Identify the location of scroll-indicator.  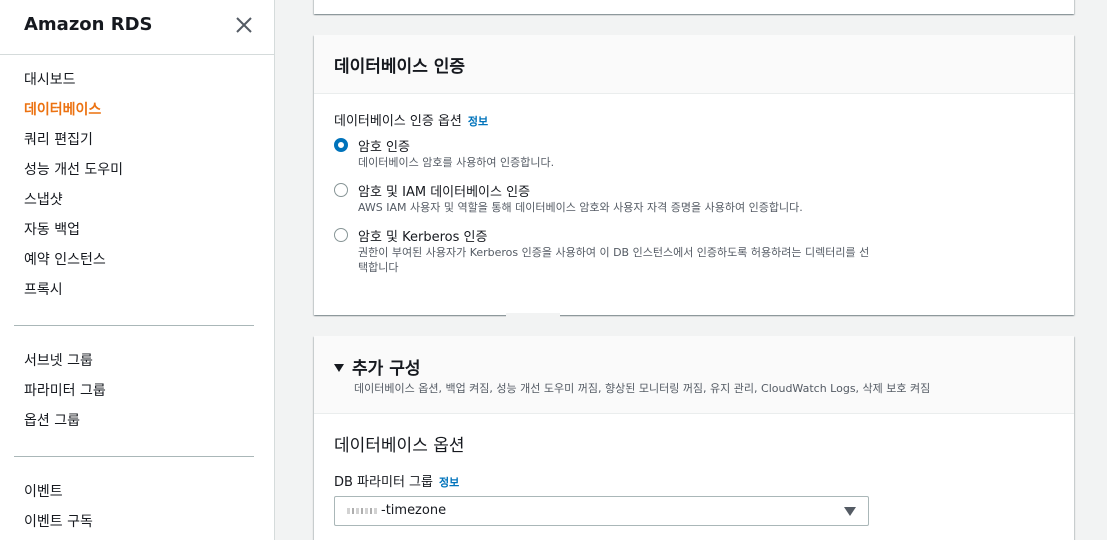
(533, 324).